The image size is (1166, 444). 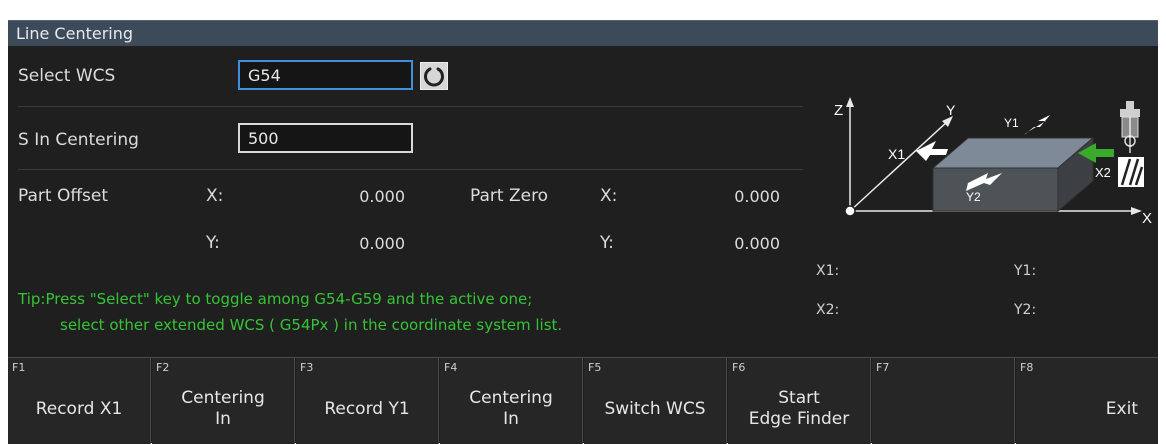 What do you see at coordinates (78, 140) in the screenshot?
I see `spindle-speed-label: S In Centering` at bounding box center [78, 140].